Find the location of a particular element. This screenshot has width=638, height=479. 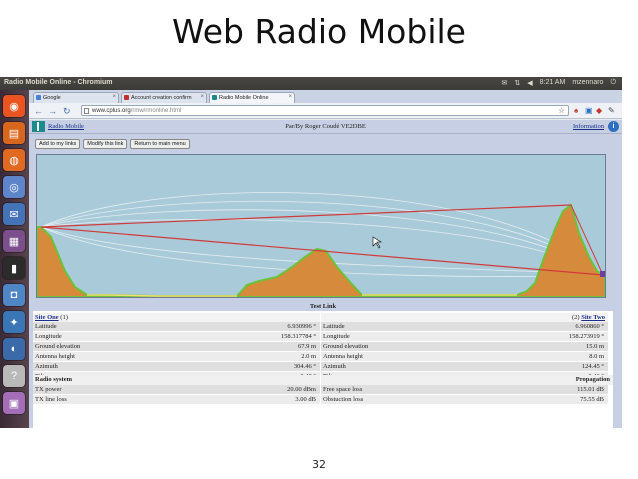

row-value: 158.317784 ° is located at coordinates (298, 336).